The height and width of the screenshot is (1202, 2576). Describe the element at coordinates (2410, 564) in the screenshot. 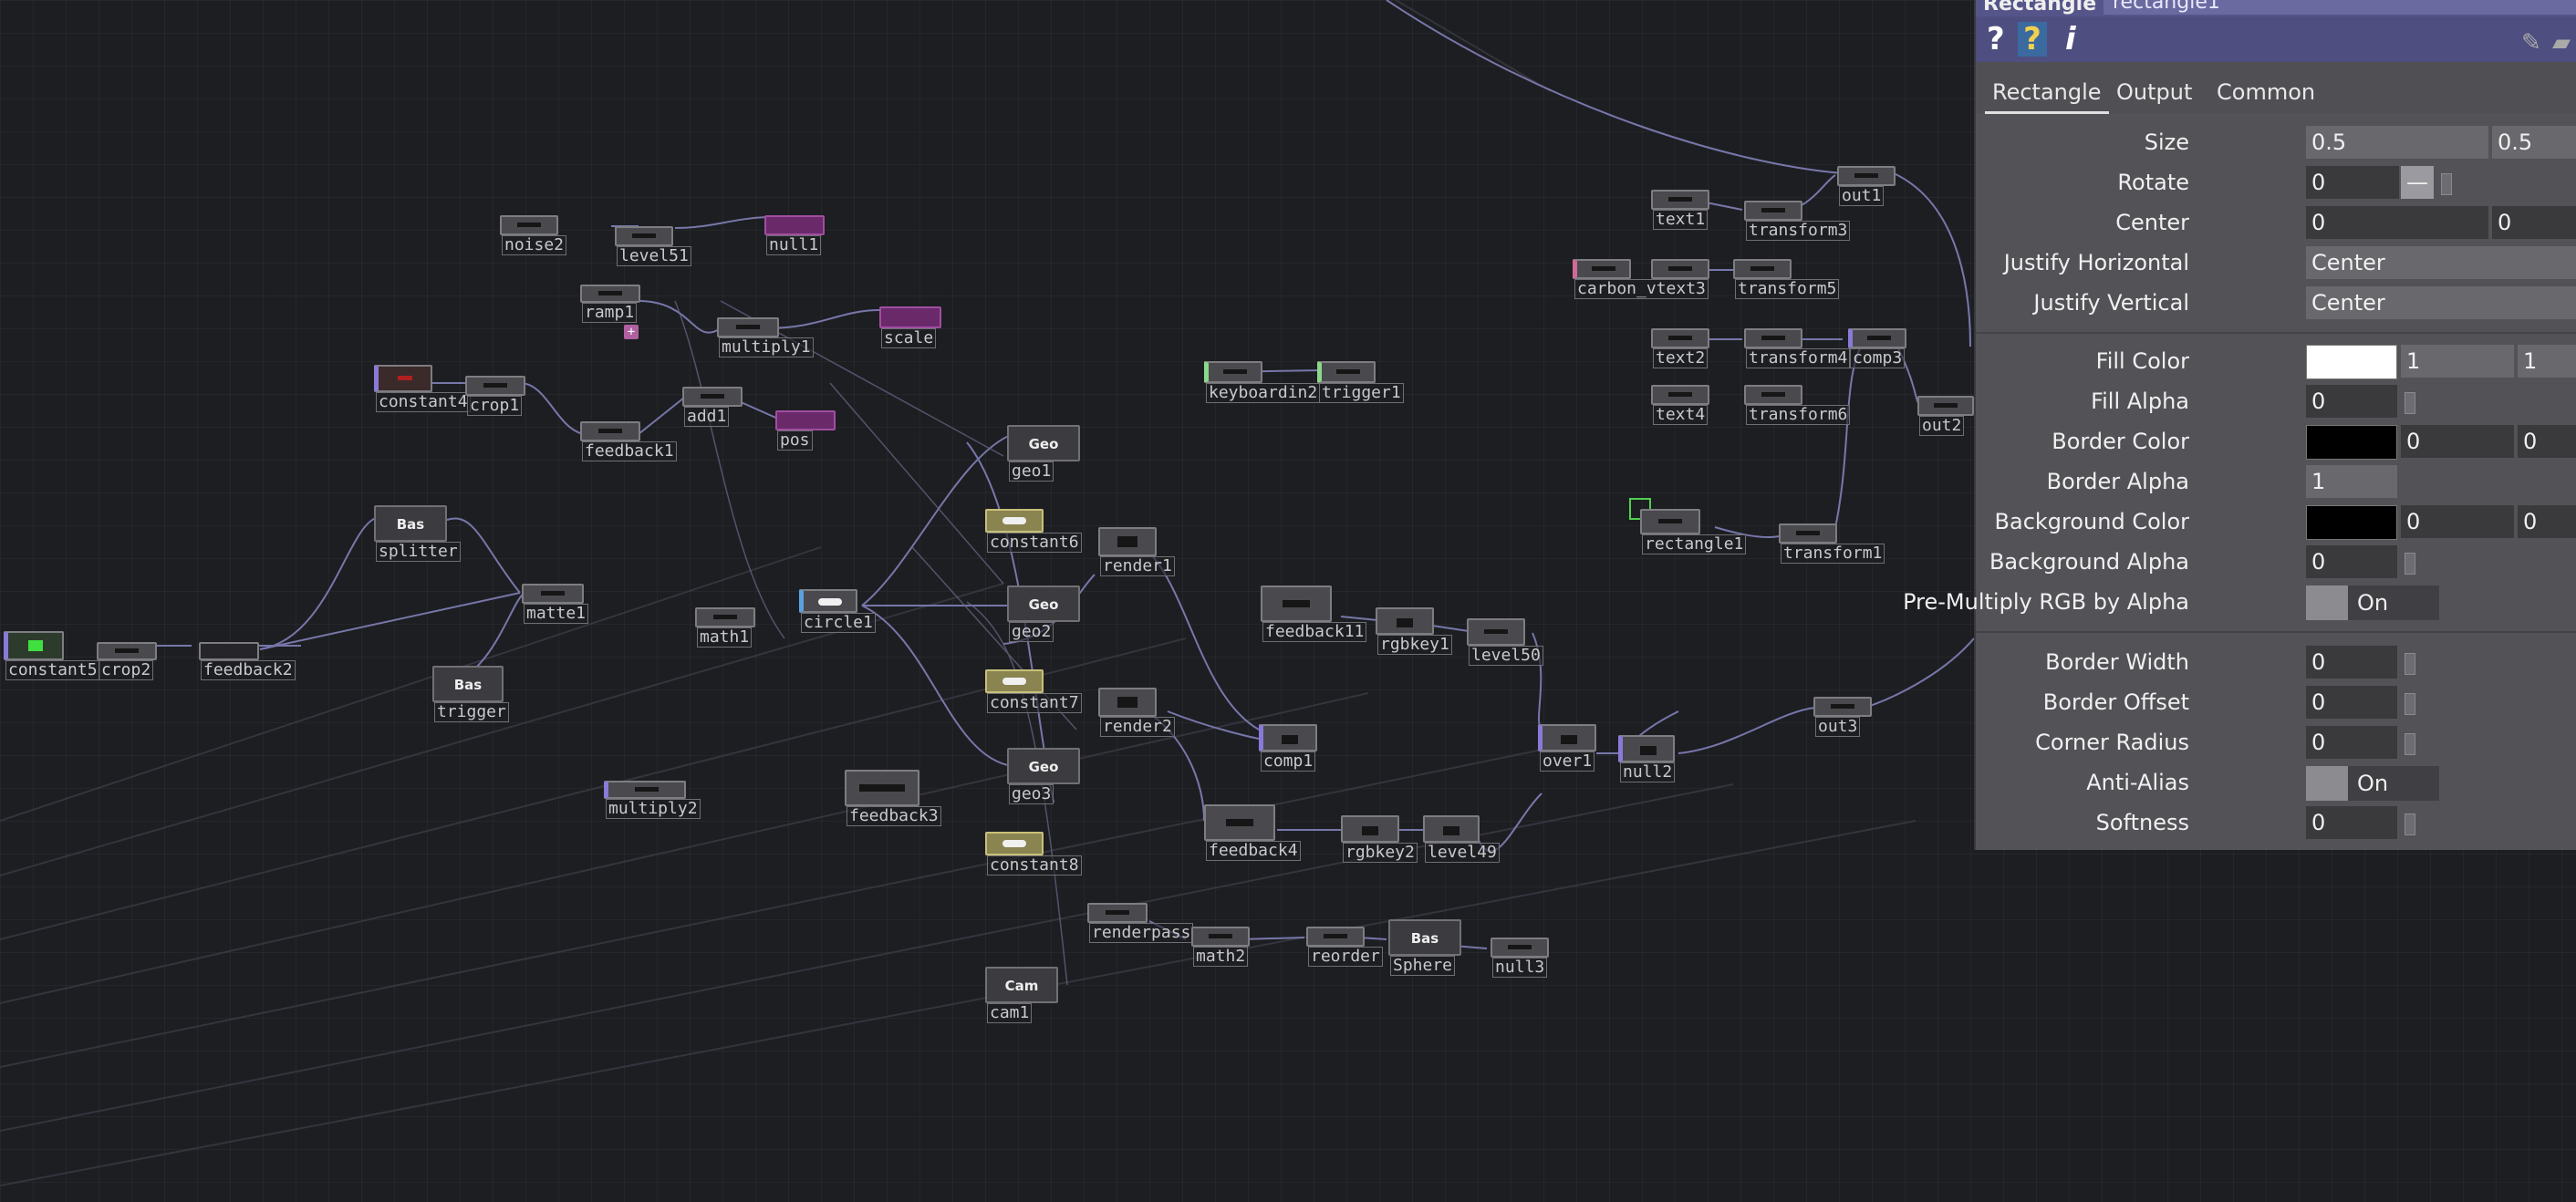

I see `background-alpha-slider` at that location.